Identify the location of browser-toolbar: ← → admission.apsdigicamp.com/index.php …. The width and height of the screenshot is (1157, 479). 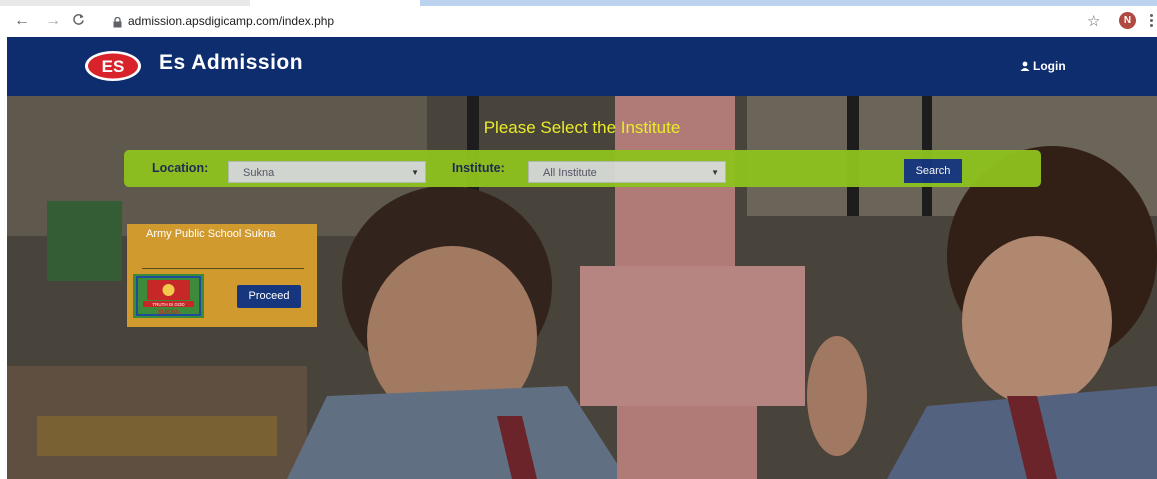
(578, 18).